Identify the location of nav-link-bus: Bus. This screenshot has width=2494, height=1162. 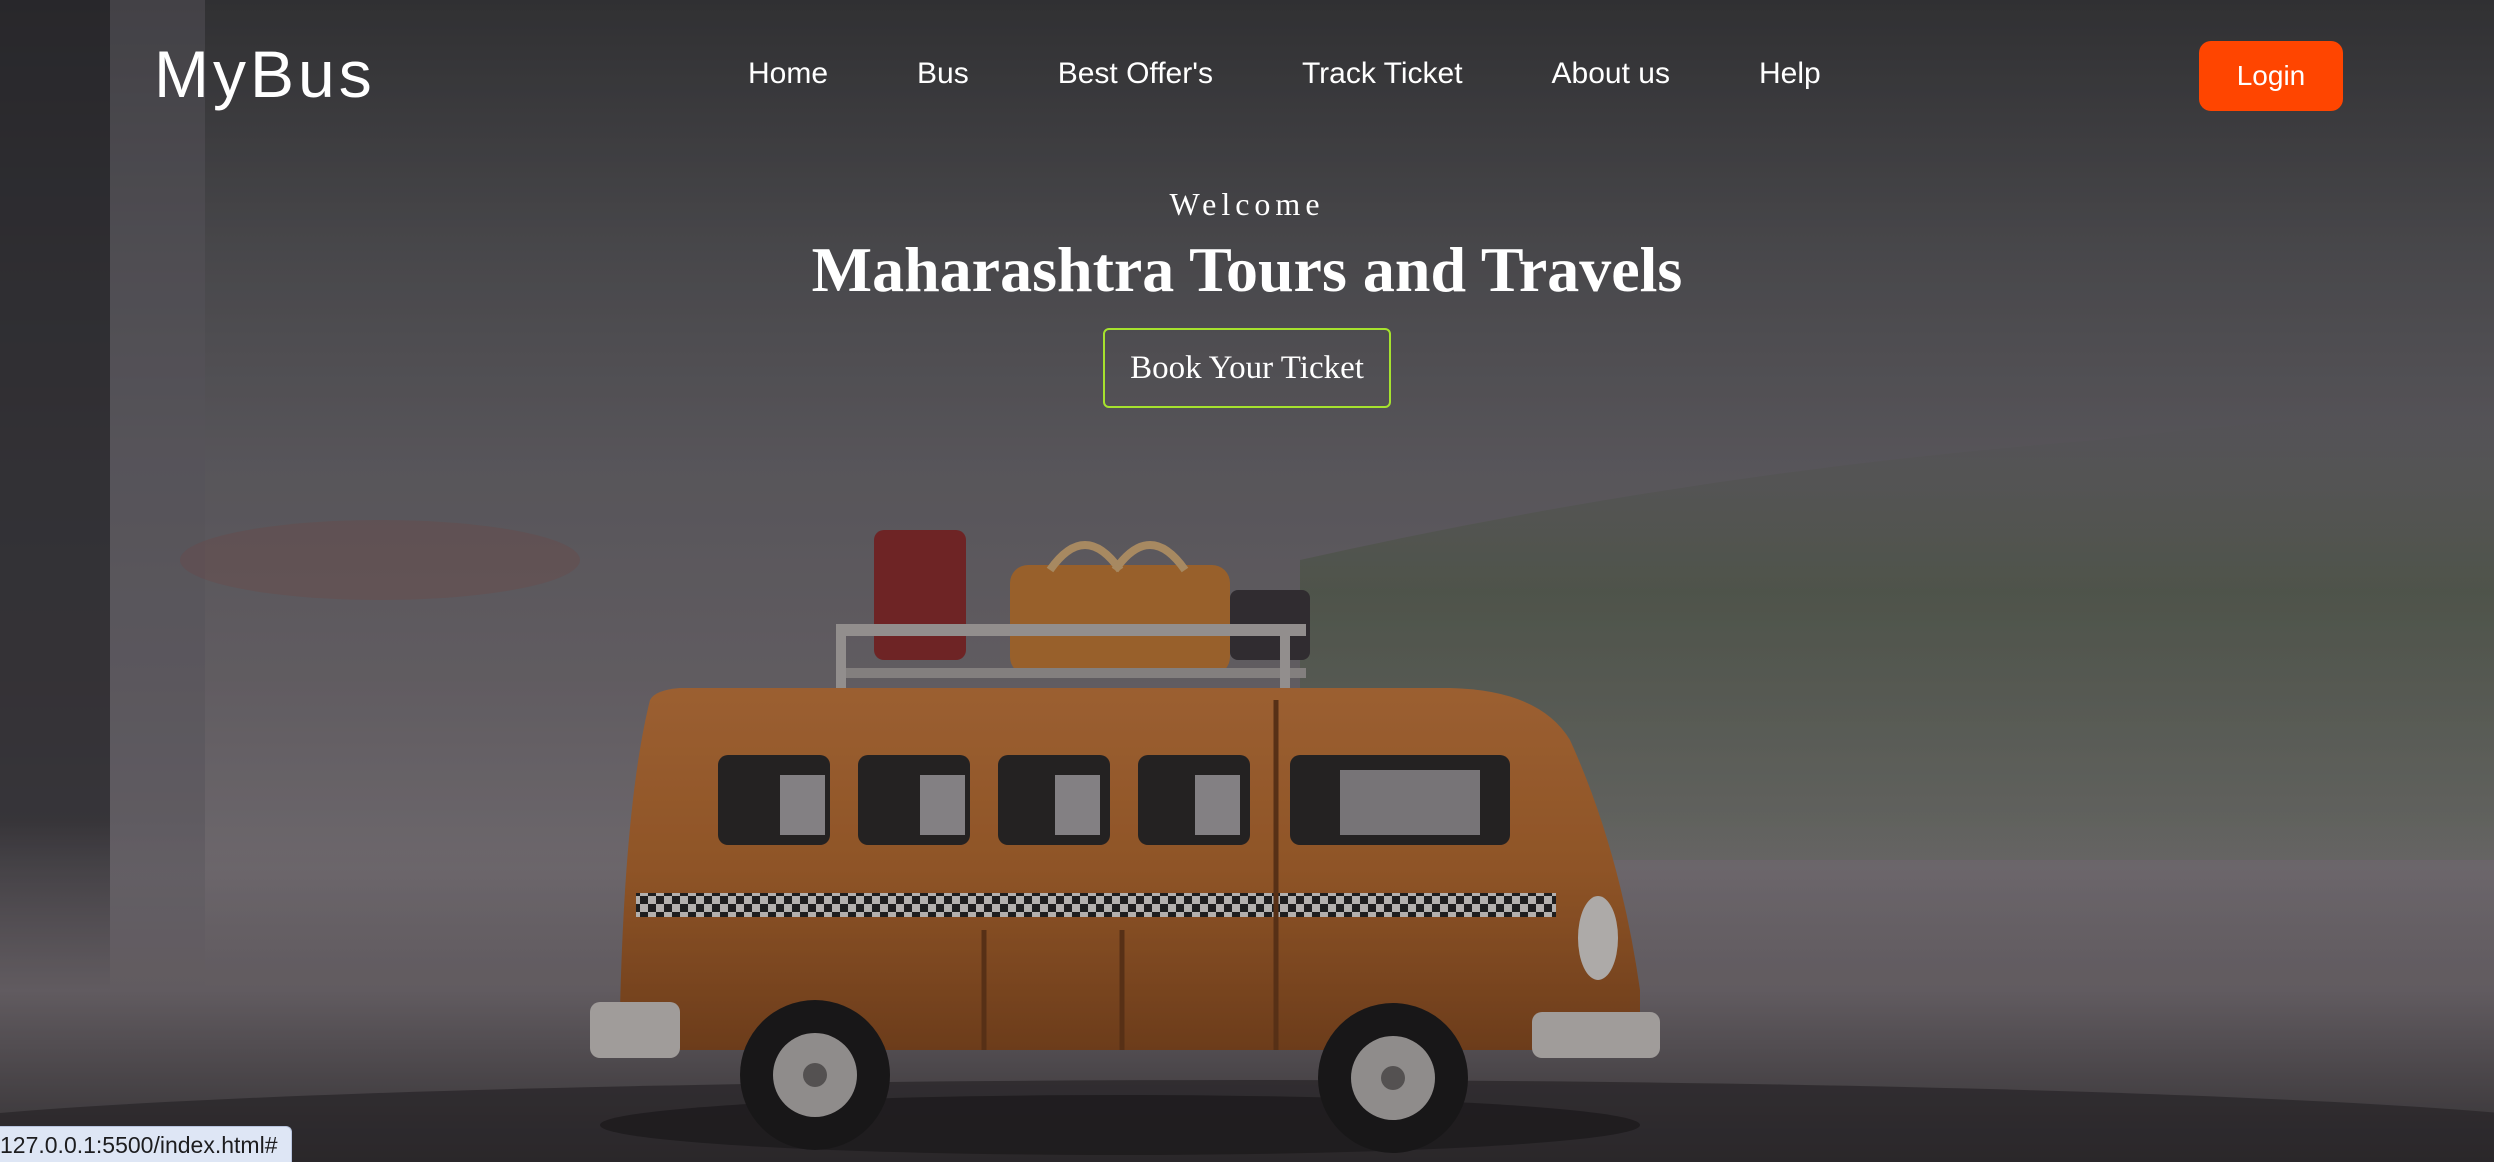
(943, 74).